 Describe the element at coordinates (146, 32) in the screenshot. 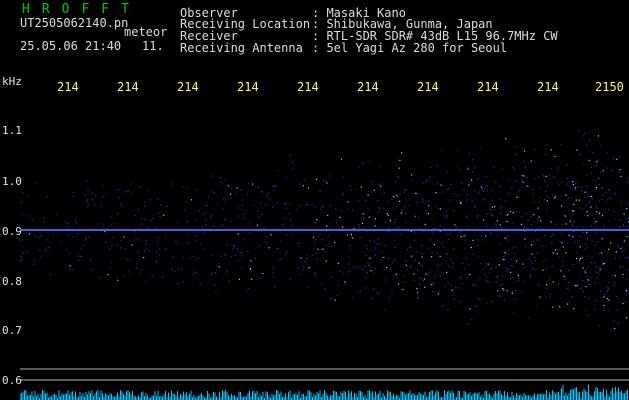

I see `mode-label: meteor` at that location.